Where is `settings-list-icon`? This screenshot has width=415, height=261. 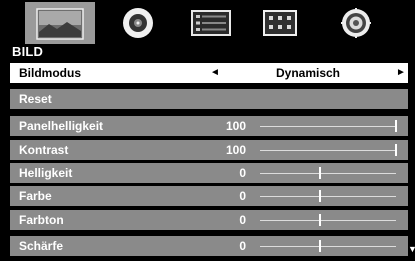 settings-list-icon is located at coordinates (211, 23).